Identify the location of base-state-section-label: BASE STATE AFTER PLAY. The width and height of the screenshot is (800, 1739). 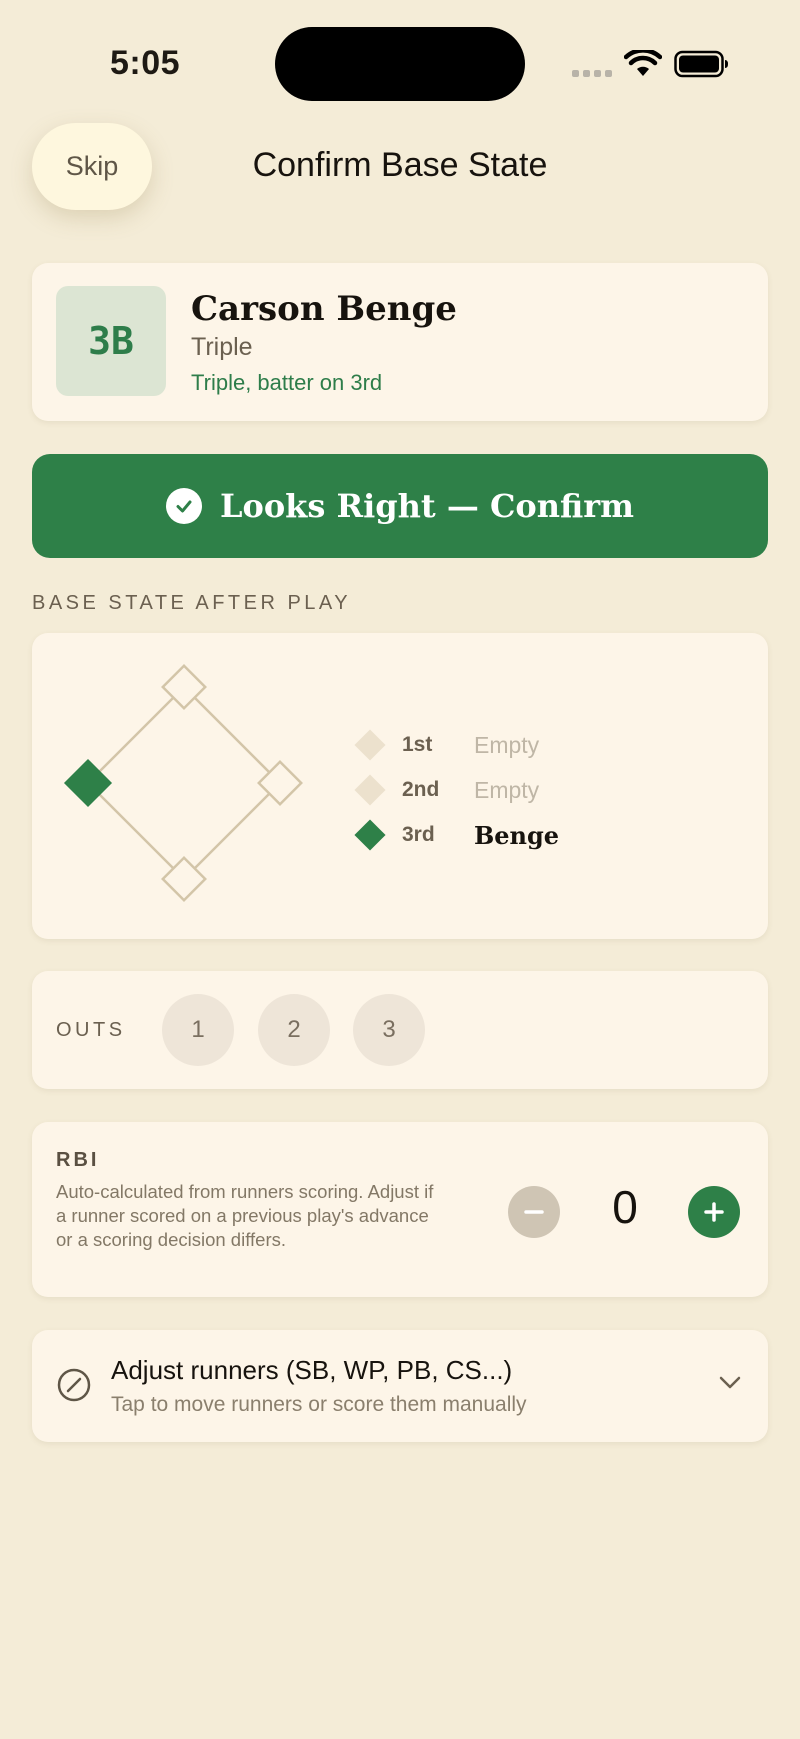
(192, 603).